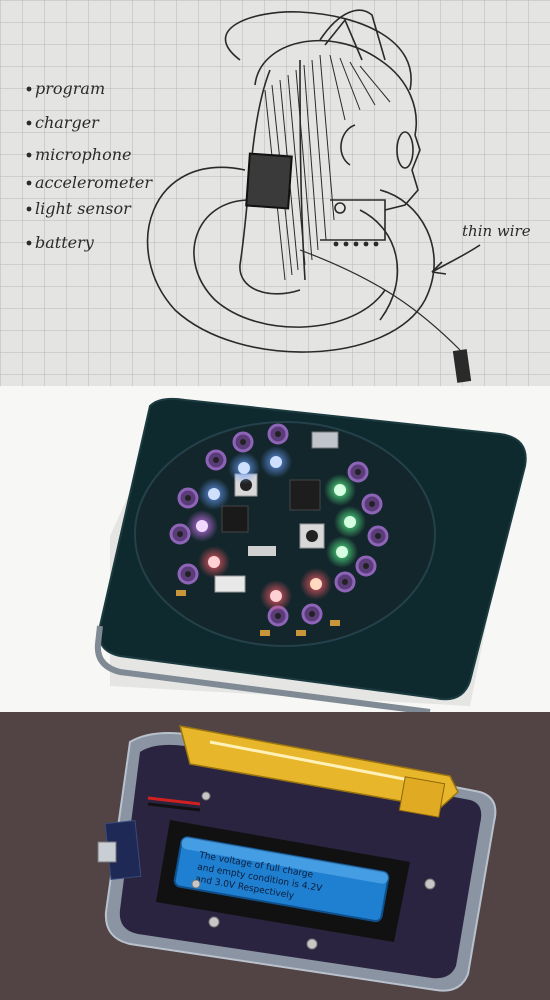 The height and width of the screenshot is (1000, 550). I want to click on charger-usb-port, so click(107, 852).